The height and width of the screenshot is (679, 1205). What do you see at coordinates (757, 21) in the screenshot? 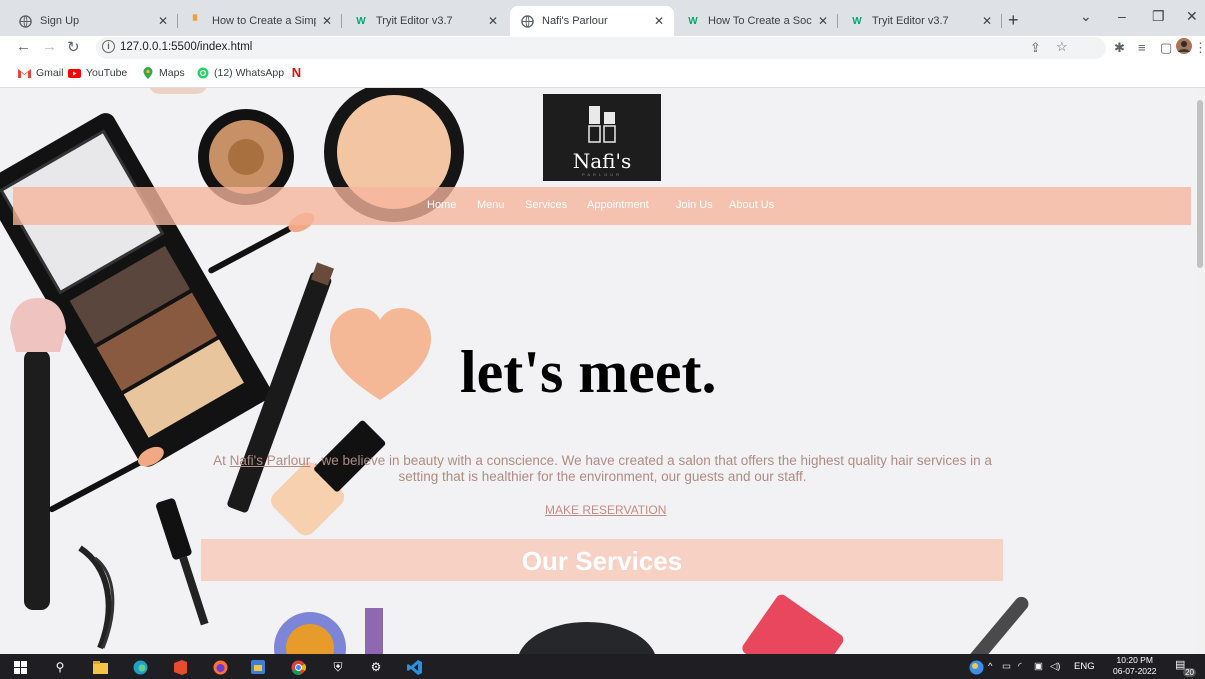
I see `tab-social-media: W How To Create a Social Me ✕` at bounding box center [757, 21].